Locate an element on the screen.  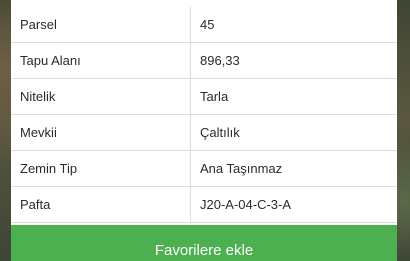
table-row-zemin-tip: Zemin Tip Ana Taşınmaz is located at coordinates (204, 169).